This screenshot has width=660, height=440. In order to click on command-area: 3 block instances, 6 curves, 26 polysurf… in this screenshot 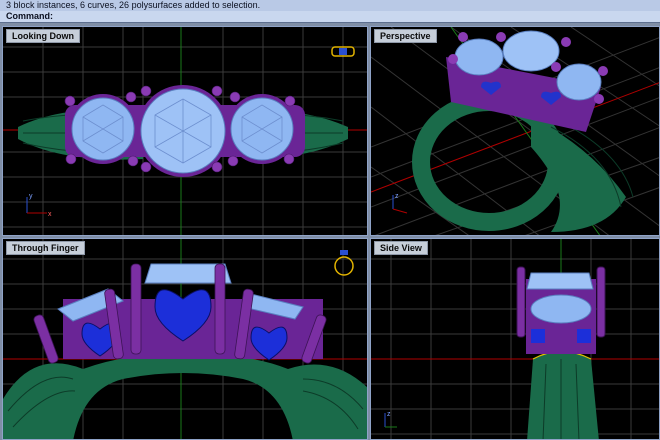, I will do `click(330, 11)`.